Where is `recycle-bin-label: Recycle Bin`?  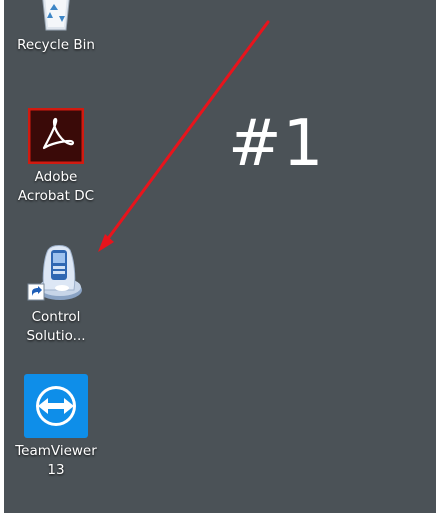 recycle-bin-label: Recycle Bin is located at coordinates (56, 45).